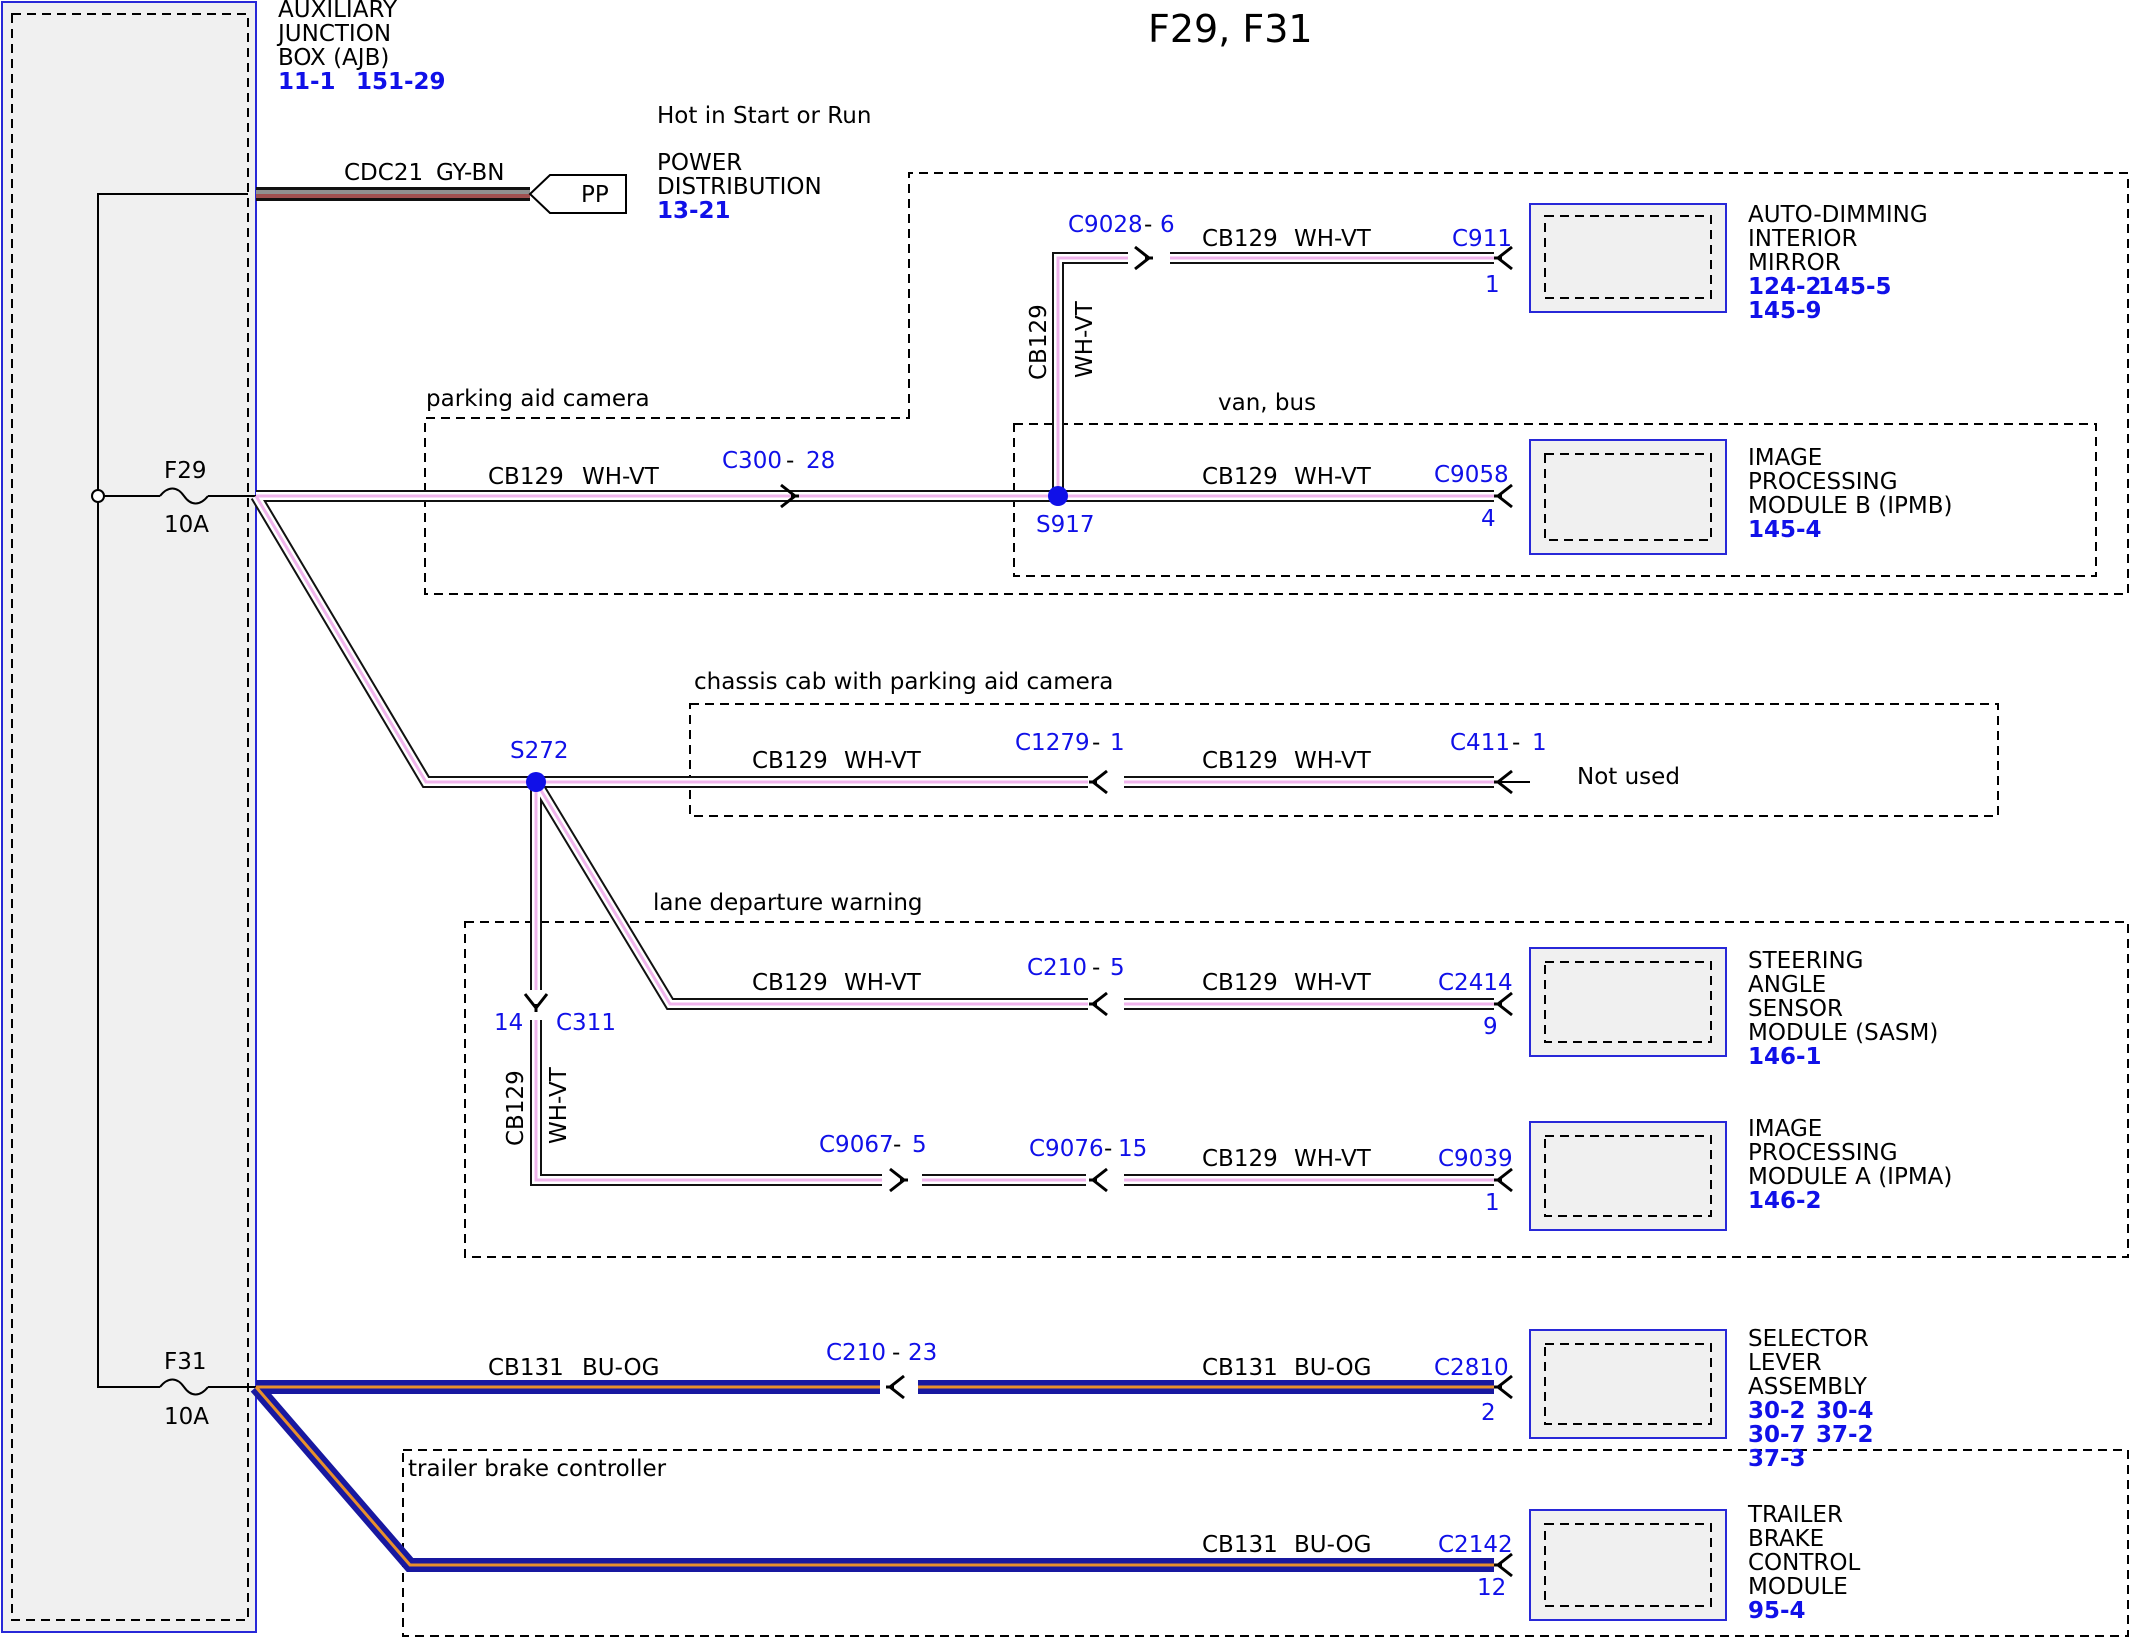  I want to click on fuse-f31-name: F31, so click(185, 1362).